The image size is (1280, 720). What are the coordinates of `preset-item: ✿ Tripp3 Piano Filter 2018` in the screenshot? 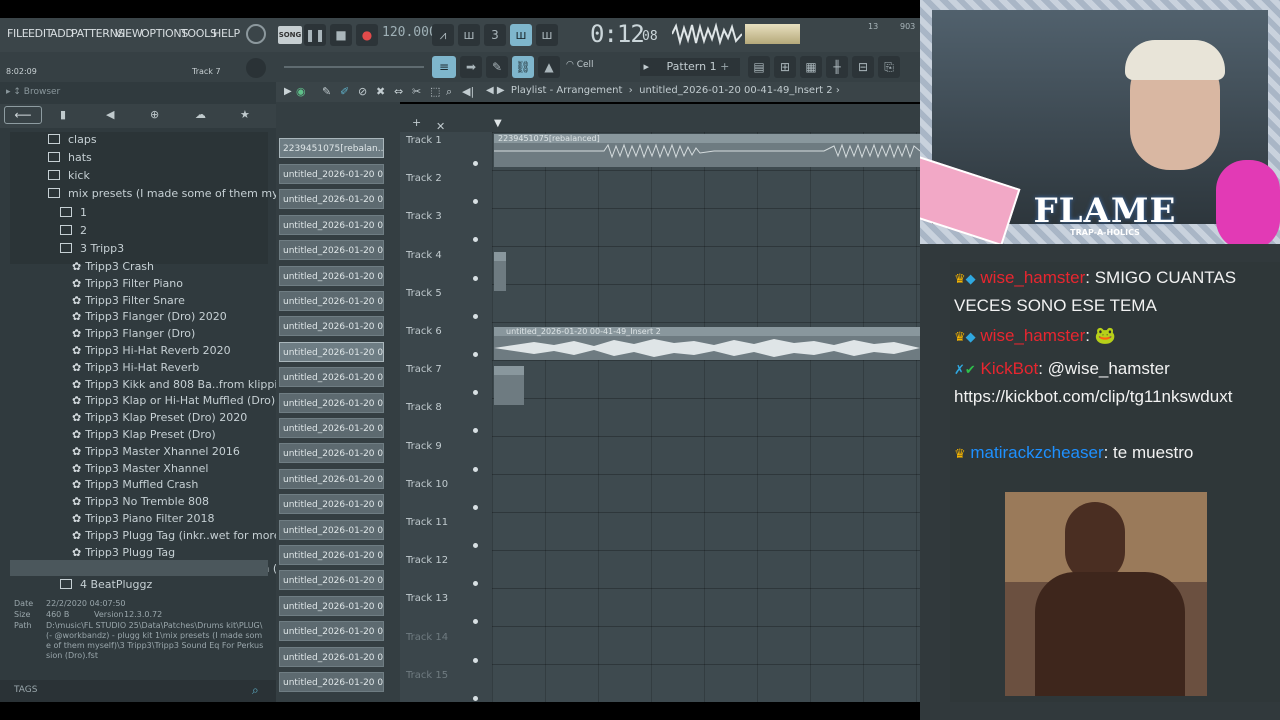 It's located at (143, 519).